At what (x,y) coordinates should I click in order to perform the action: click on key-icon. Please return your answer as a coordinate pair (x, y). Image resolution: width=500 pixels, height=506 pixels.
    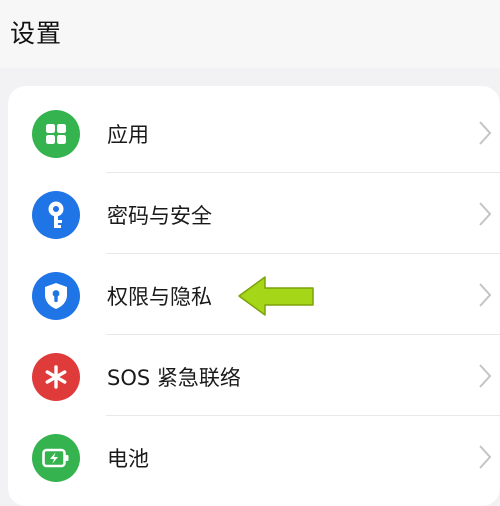
    Looking at the image, I should click on (56, 215).